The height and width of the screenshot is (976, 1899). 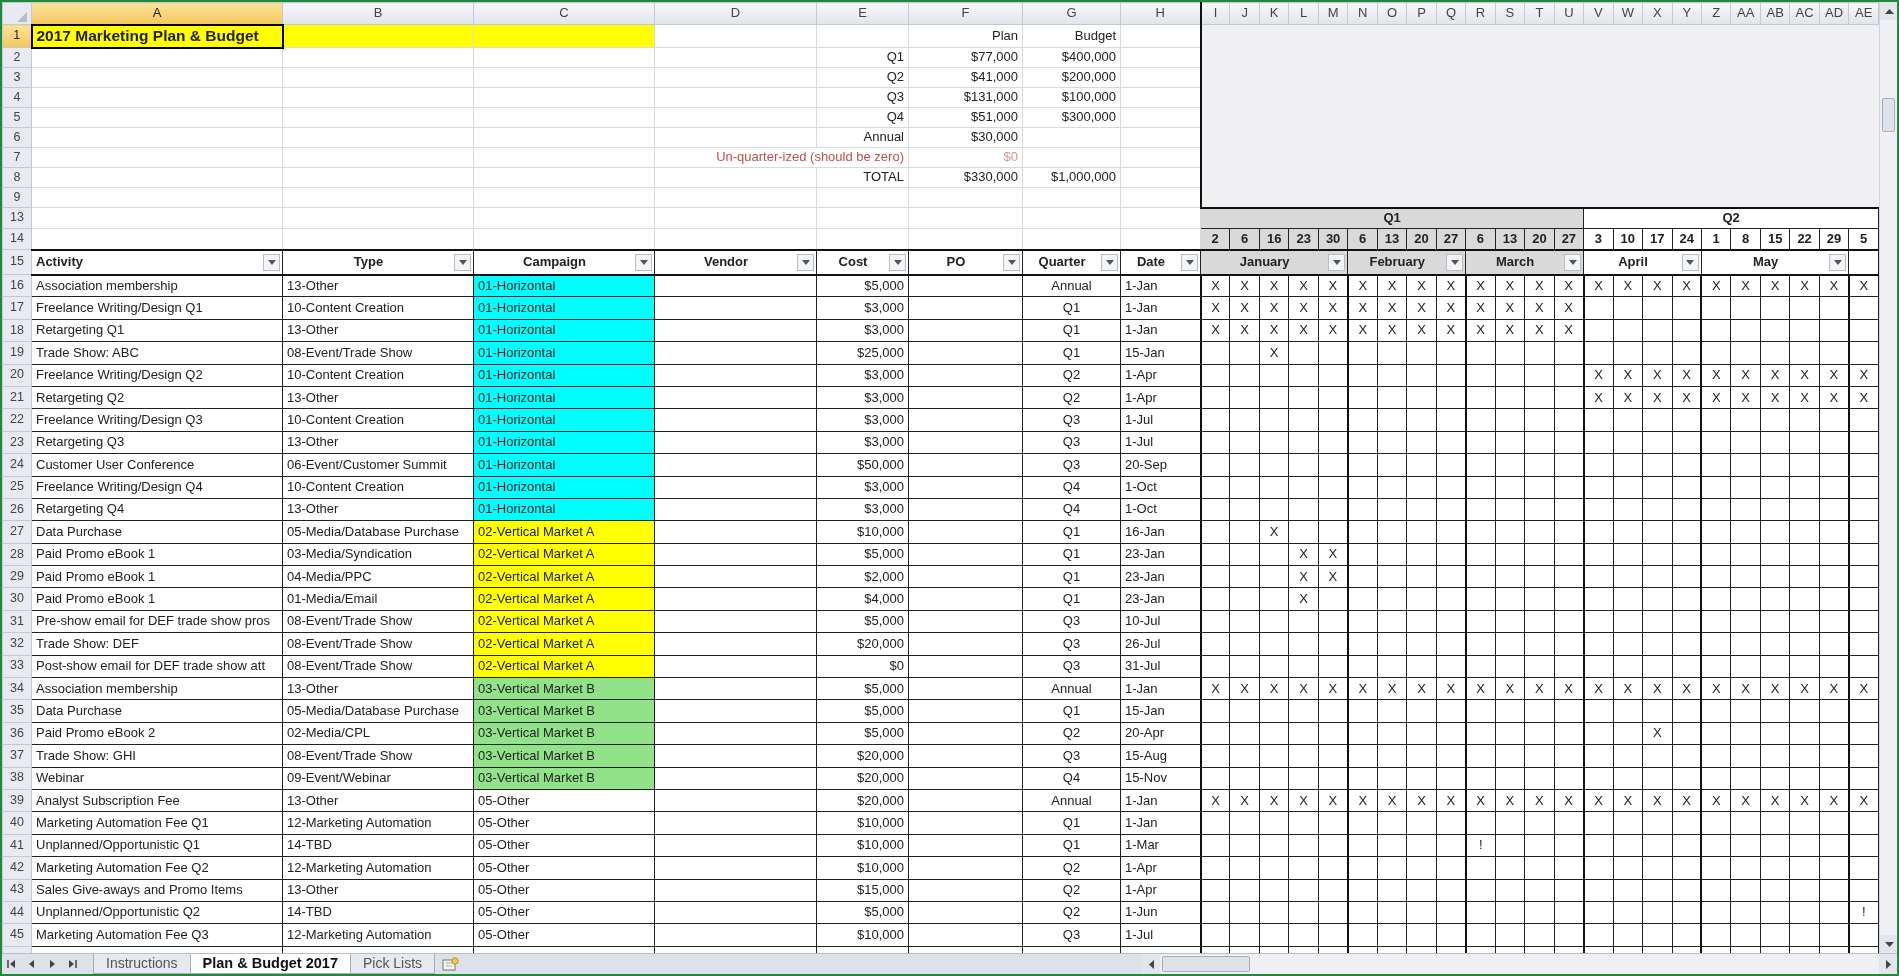 What do you see at coordinates (1451, 13) in the screenshot?
I see `column-header: Q` at bounding box center [1451, 13].